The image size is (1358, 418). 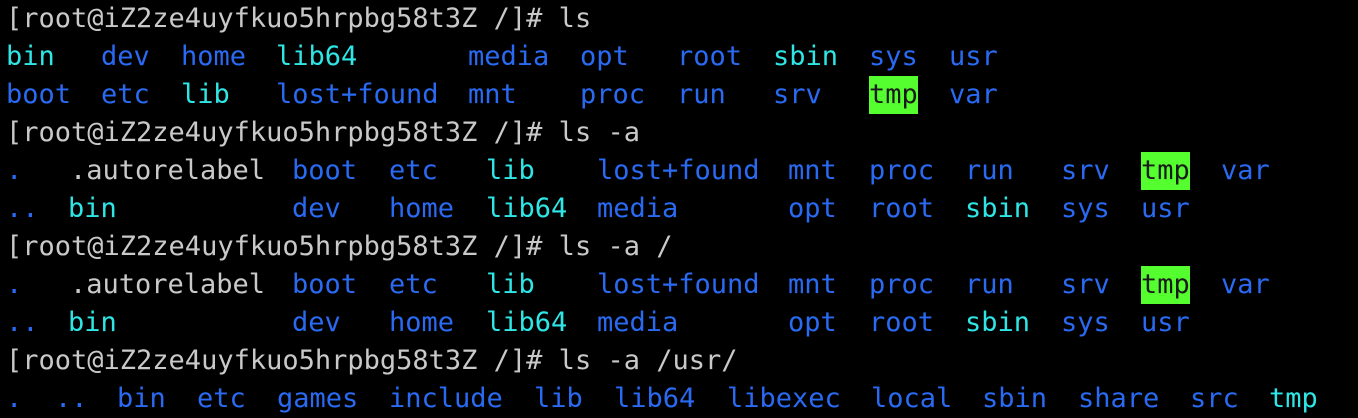 What do you see at coordinates (141, 398) in the screenshot?
I see `dir-entry: bin` at bounding box center [141, 398].